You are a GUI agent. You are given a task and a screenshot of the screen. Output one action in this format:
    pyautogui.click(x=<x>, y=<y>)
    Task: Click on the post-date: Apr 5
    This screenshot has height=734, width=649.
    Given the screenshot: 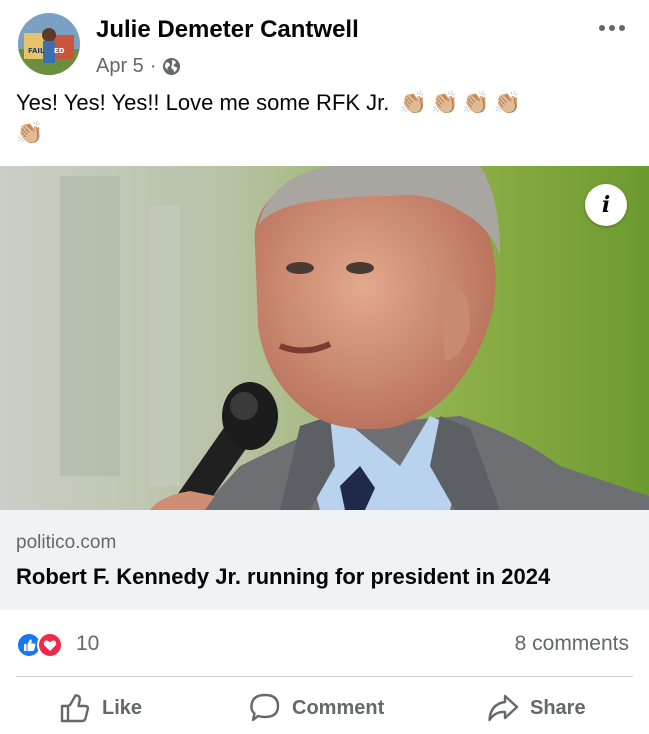 What is the action you would take?
    pyautogui.click(x=120, y=66)
    